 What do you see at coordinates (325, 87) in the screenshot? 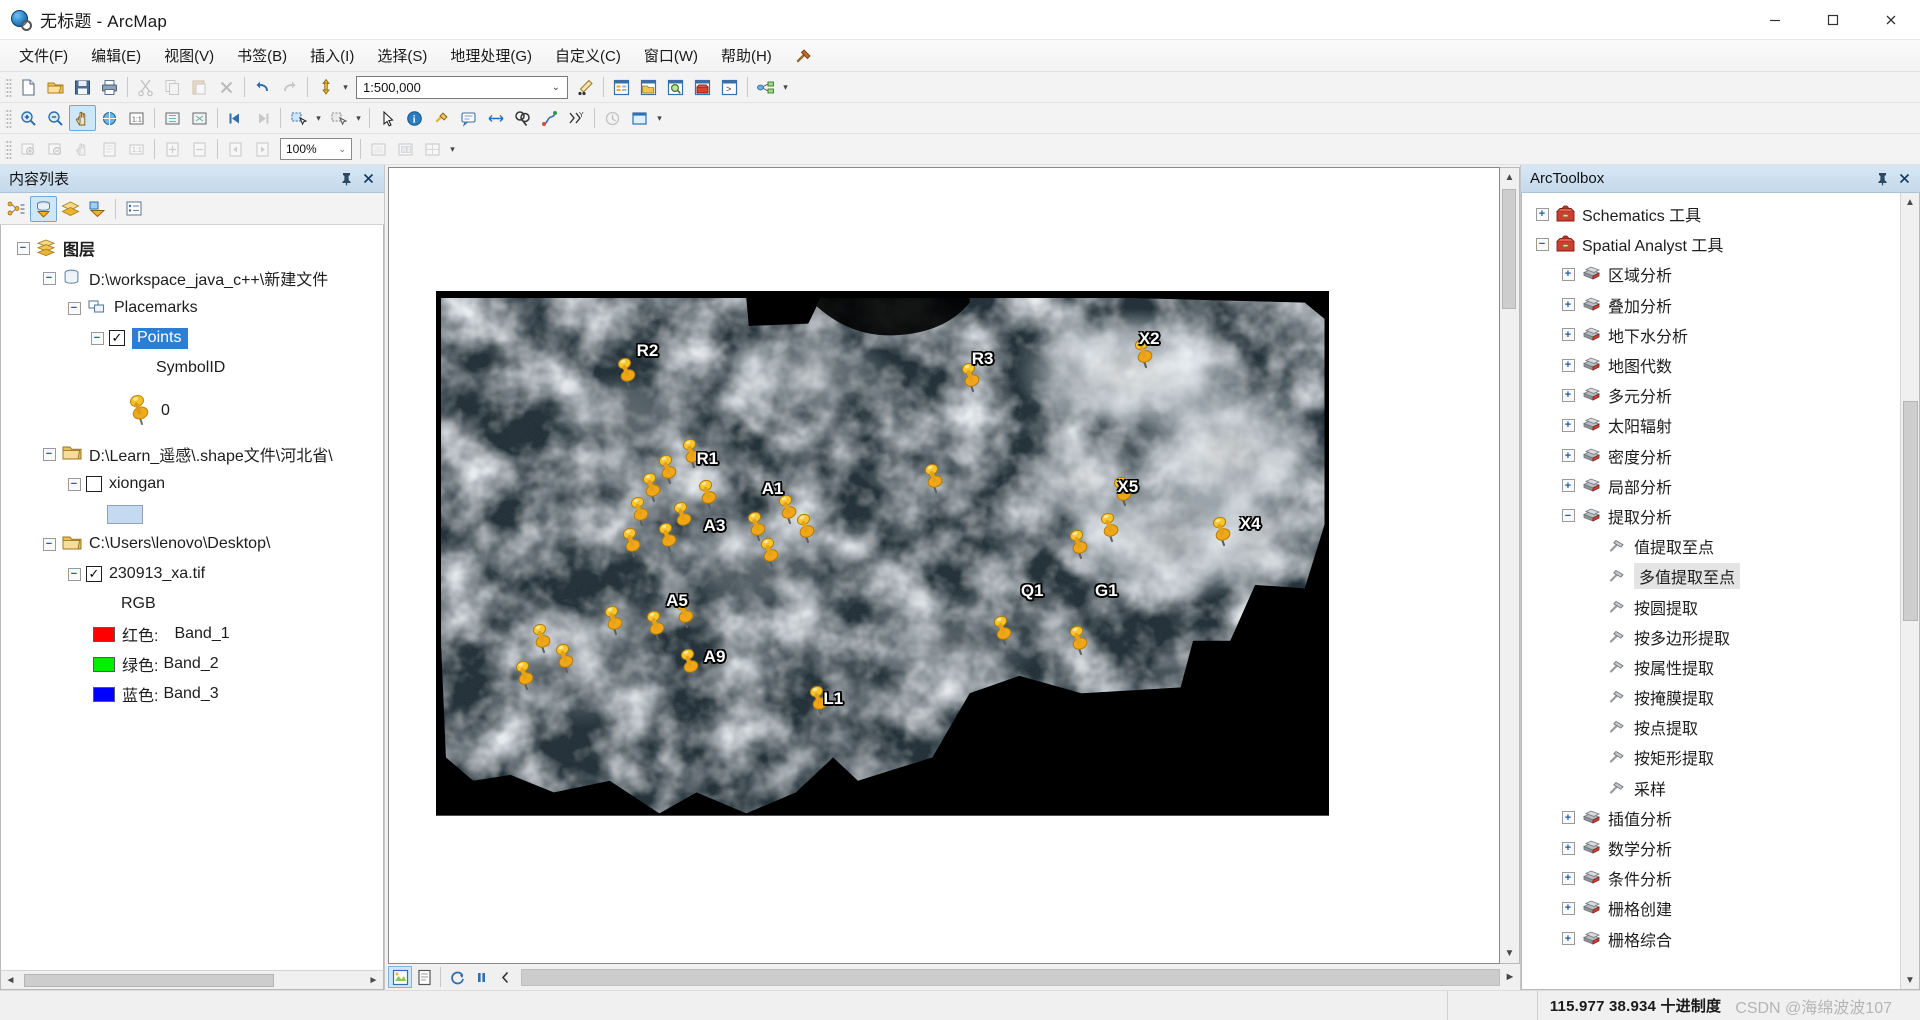
I see `add-data-icon` at bounding box center [325, 87].